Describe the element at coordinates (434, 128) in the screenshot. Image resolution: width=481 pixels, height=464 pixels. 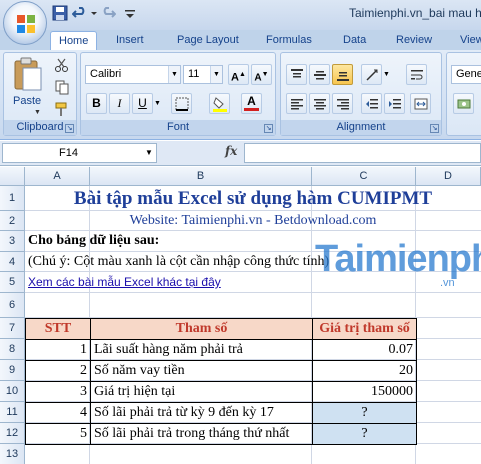
I see `alignment-launcher-icon: ↘` at that location.